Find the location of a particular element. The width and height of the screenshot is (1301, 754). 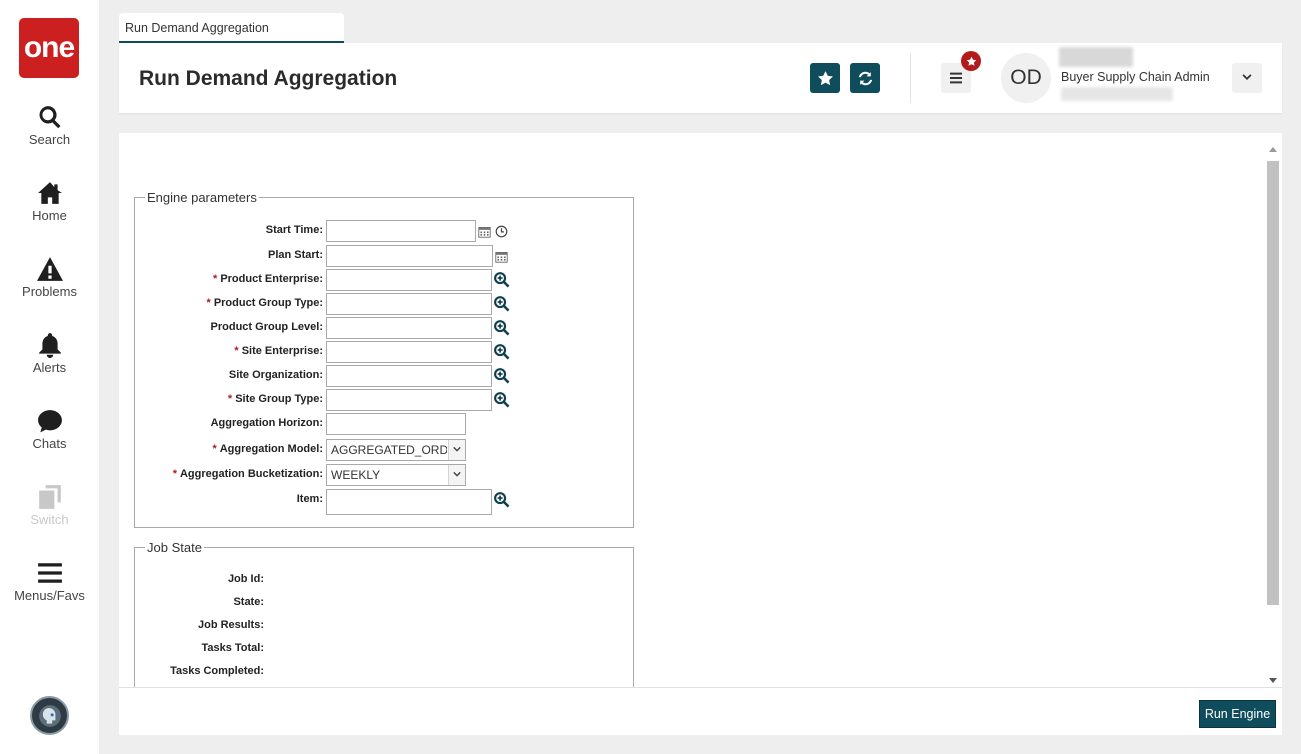

product-group-type-lookup-button is located at coordinates (502, 304).